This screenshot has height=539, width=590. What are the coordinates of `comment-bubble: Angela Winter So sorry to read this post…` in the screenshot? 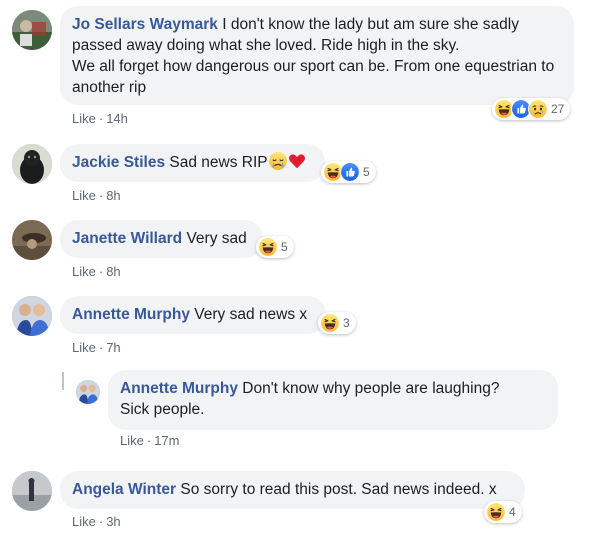 It's located at (292, 490).